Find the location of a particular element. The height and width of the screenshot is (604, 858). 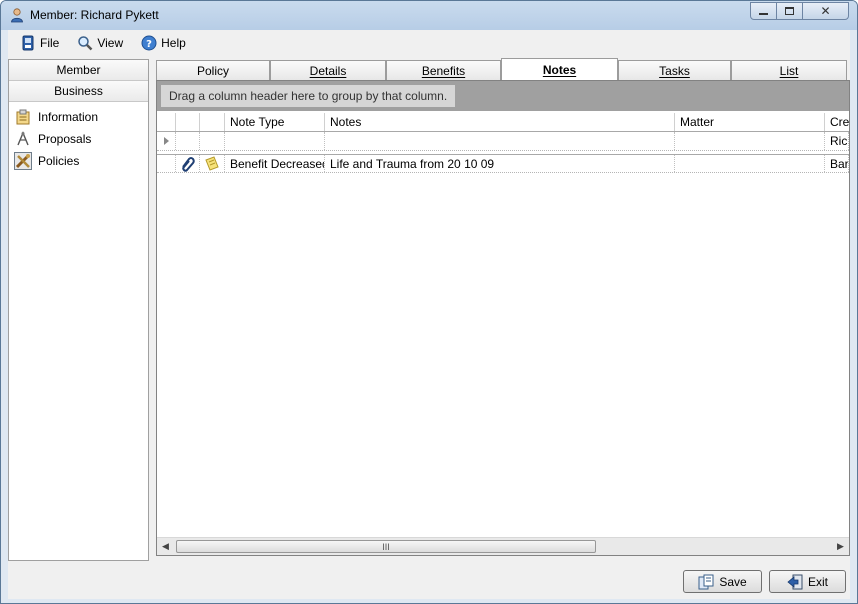

scroll-thumb: III is located at coordinates (386, 546).